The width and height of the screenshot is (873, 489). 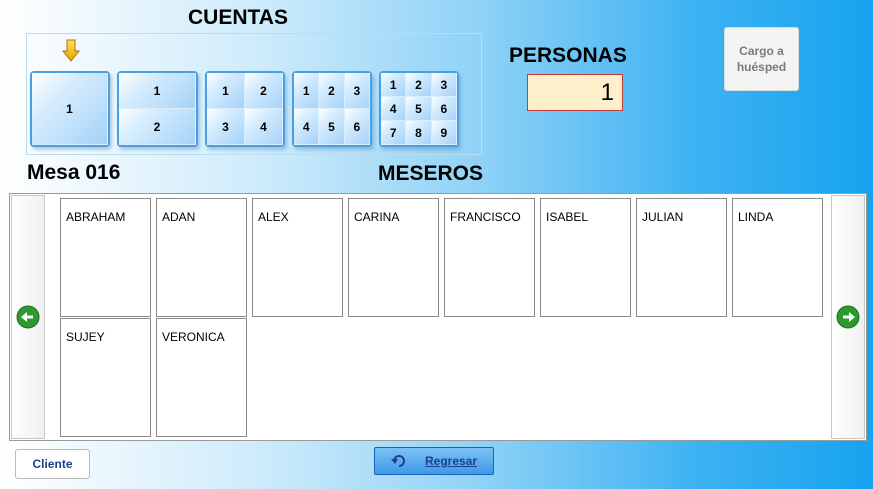 I want to click on next-page-button, so click(x=848, y=317).